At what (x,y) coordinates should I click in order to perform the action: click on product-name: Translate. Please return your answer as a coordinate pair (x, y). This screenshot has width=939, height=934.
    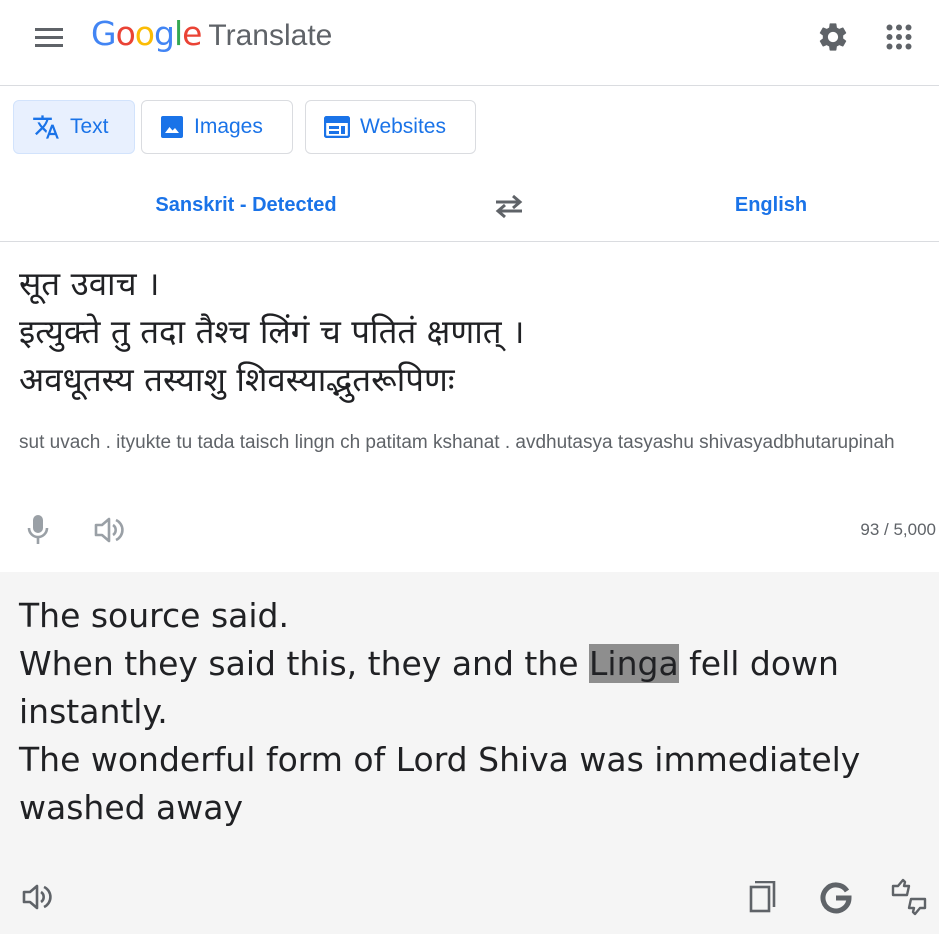
    Looking at the image, I should click on (270, 35).